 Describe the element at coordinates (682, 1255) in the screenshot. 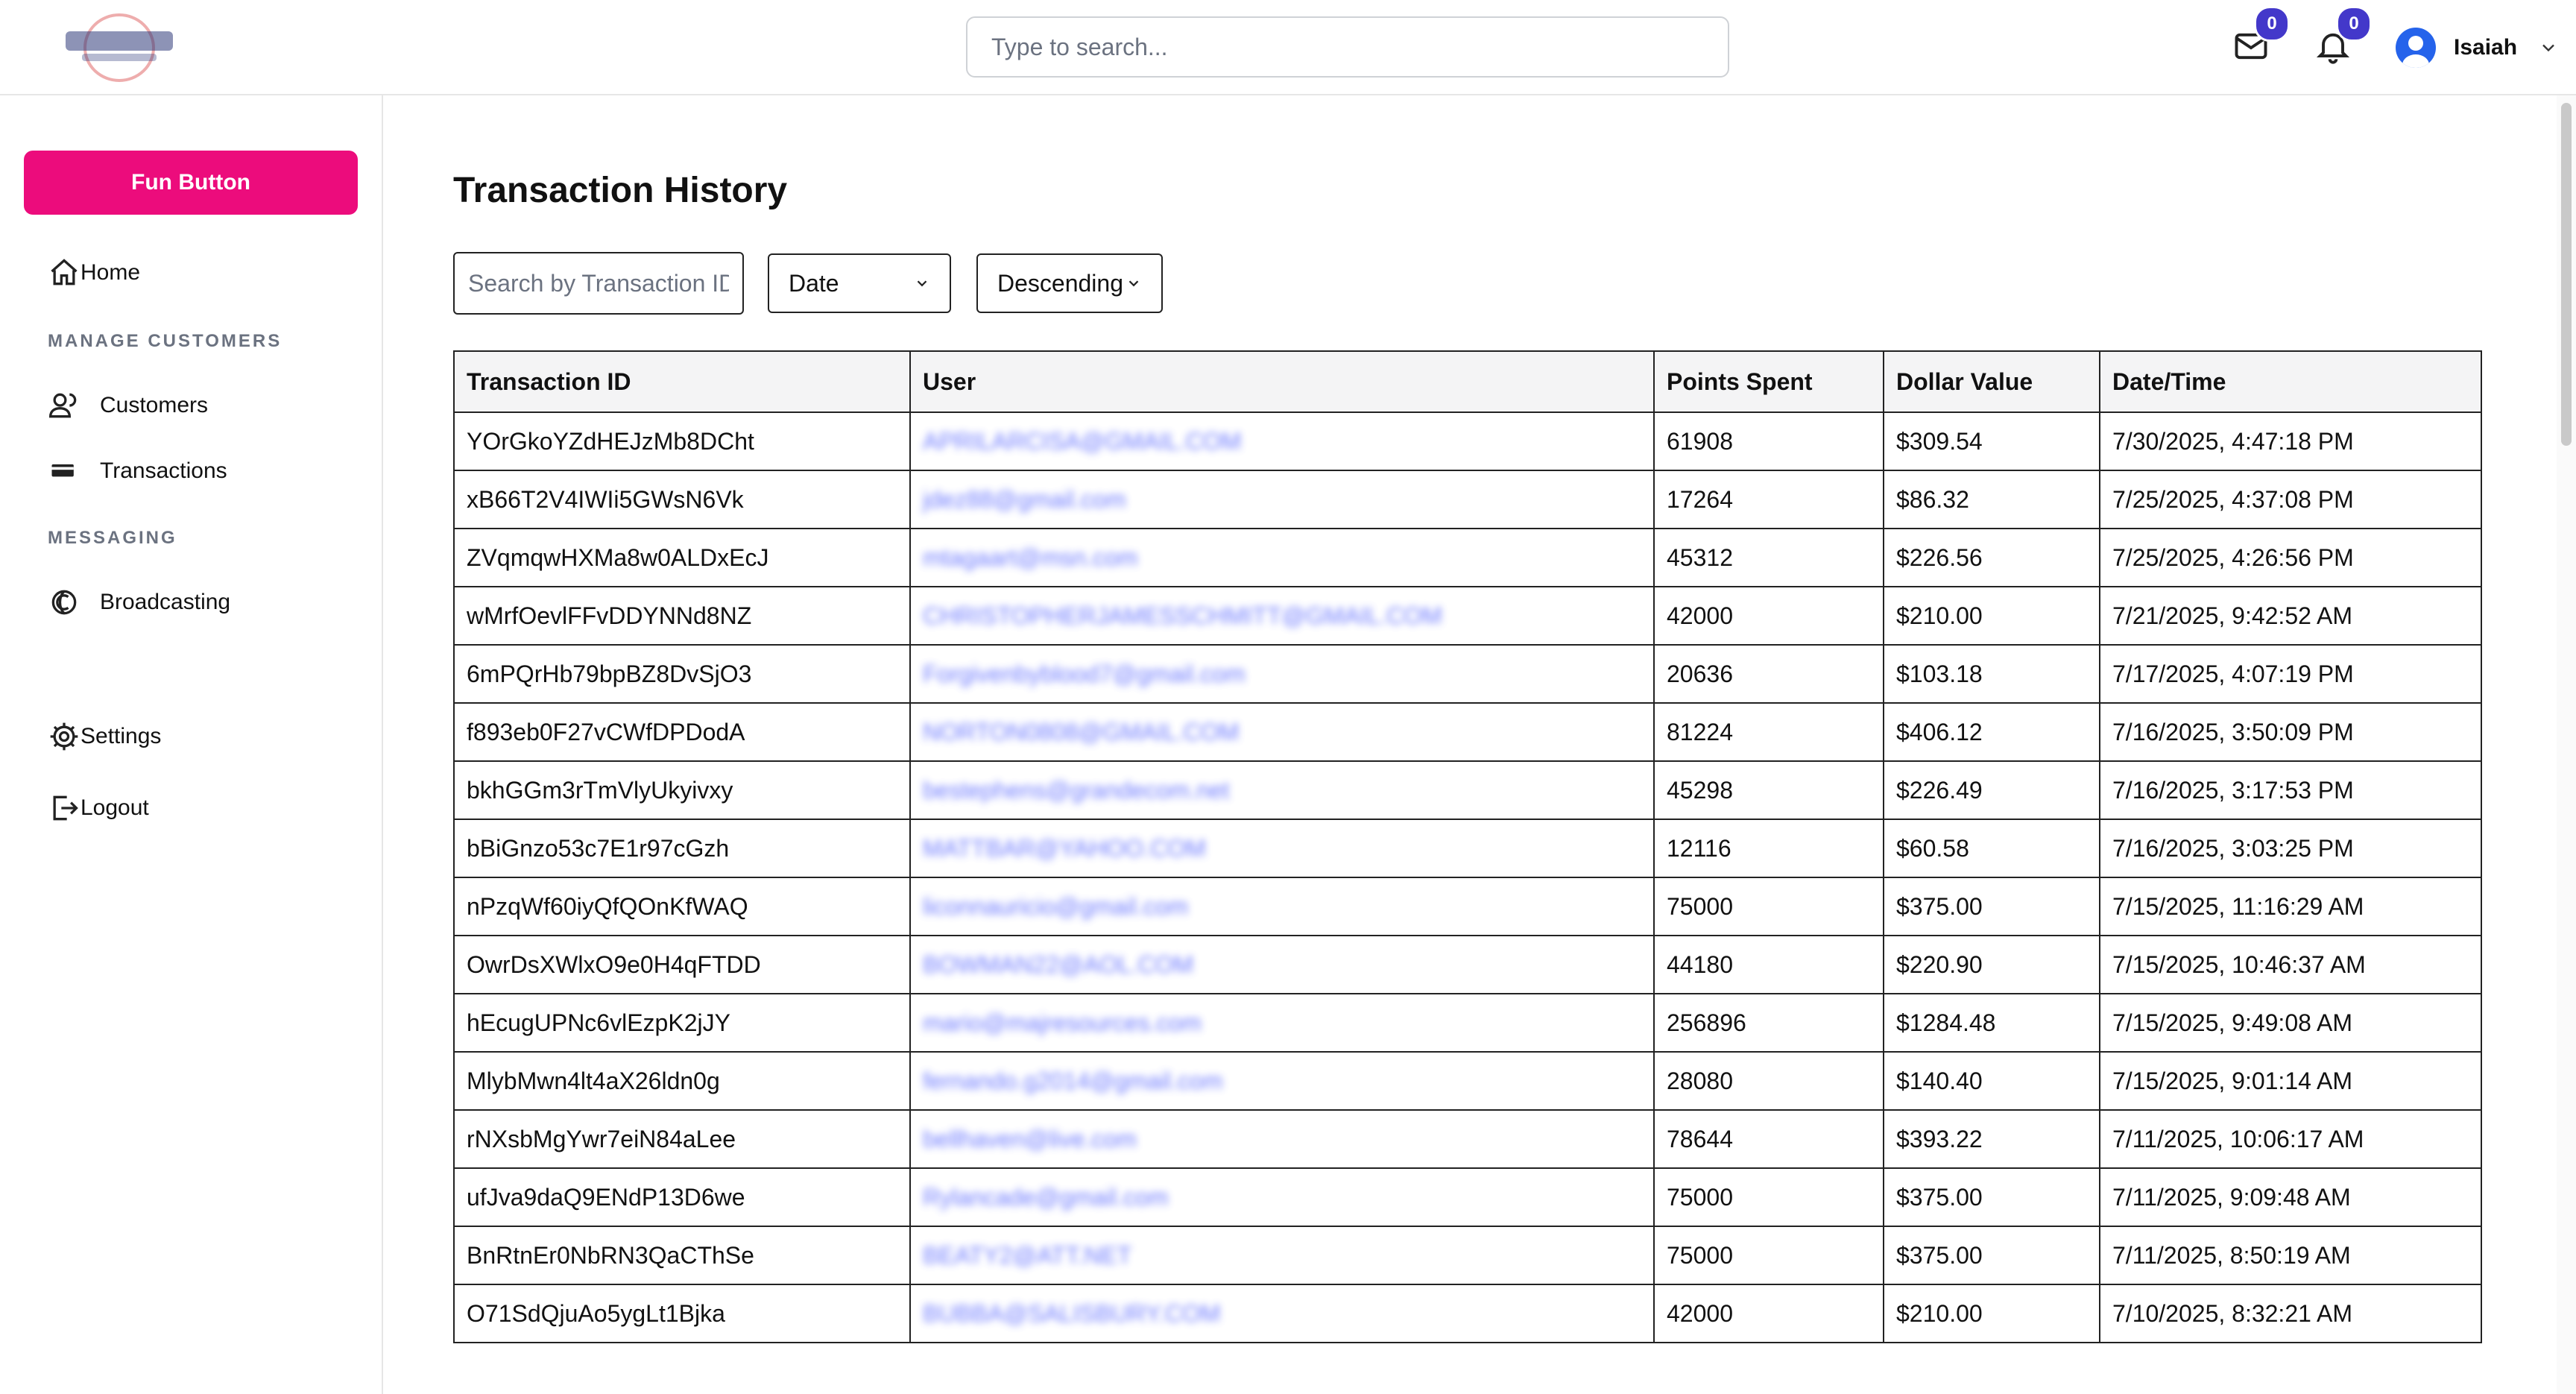

I see `transaction-id-cell: BnRtnEr0NbRN3QaCThSe` at that location.